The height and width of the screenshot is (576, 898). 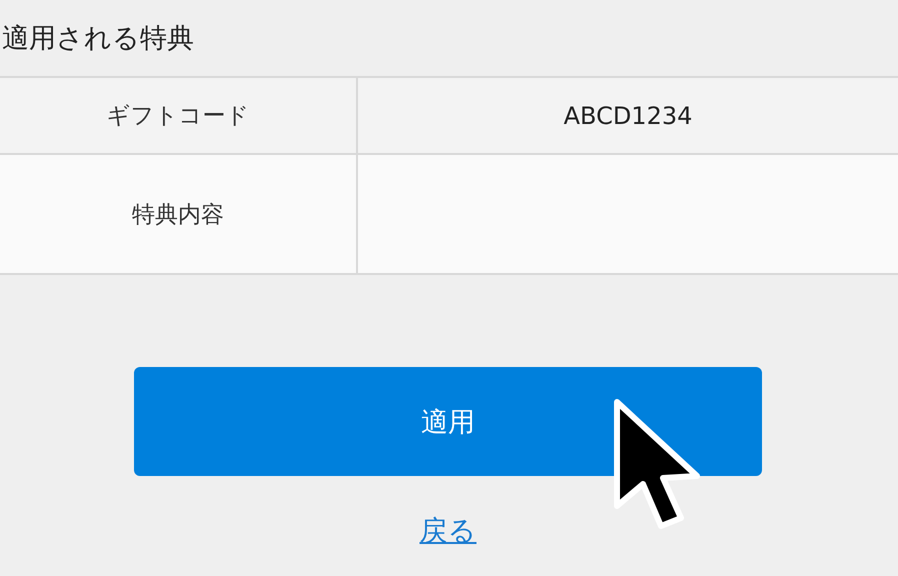 What do you see at coordinates (448, 421) in the screenshot?
I see `apply-button: 適用` at bounding box center [448, 421].